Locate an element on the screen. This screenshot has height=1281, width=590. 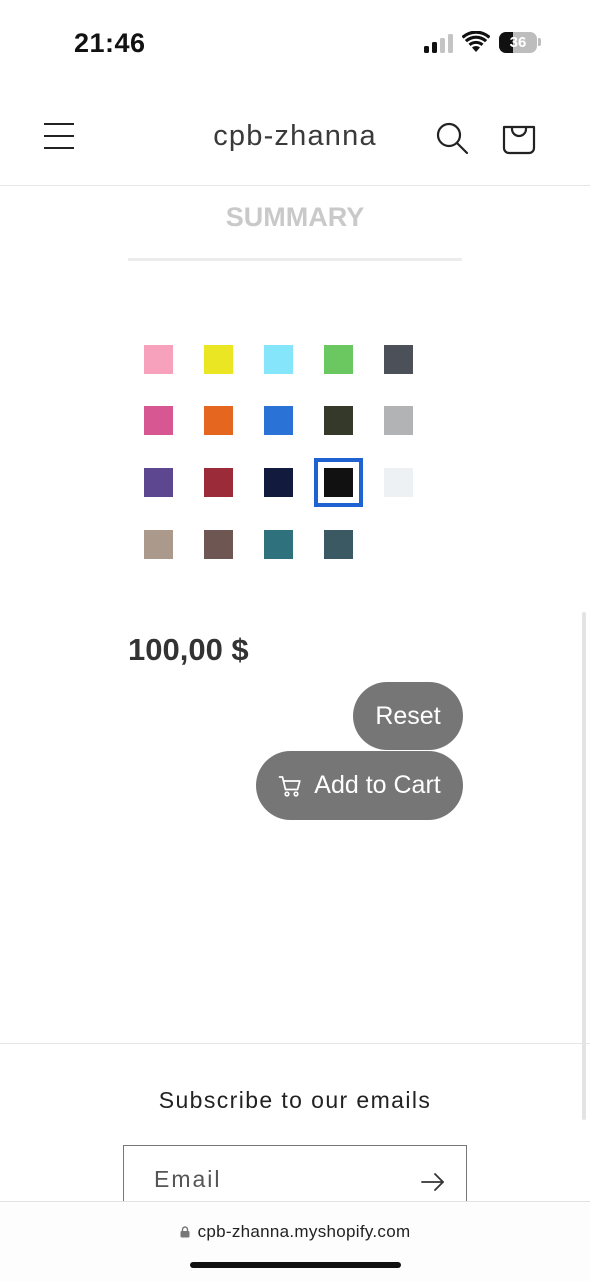
reset-button: Reset is located at coordinates (408, 716).